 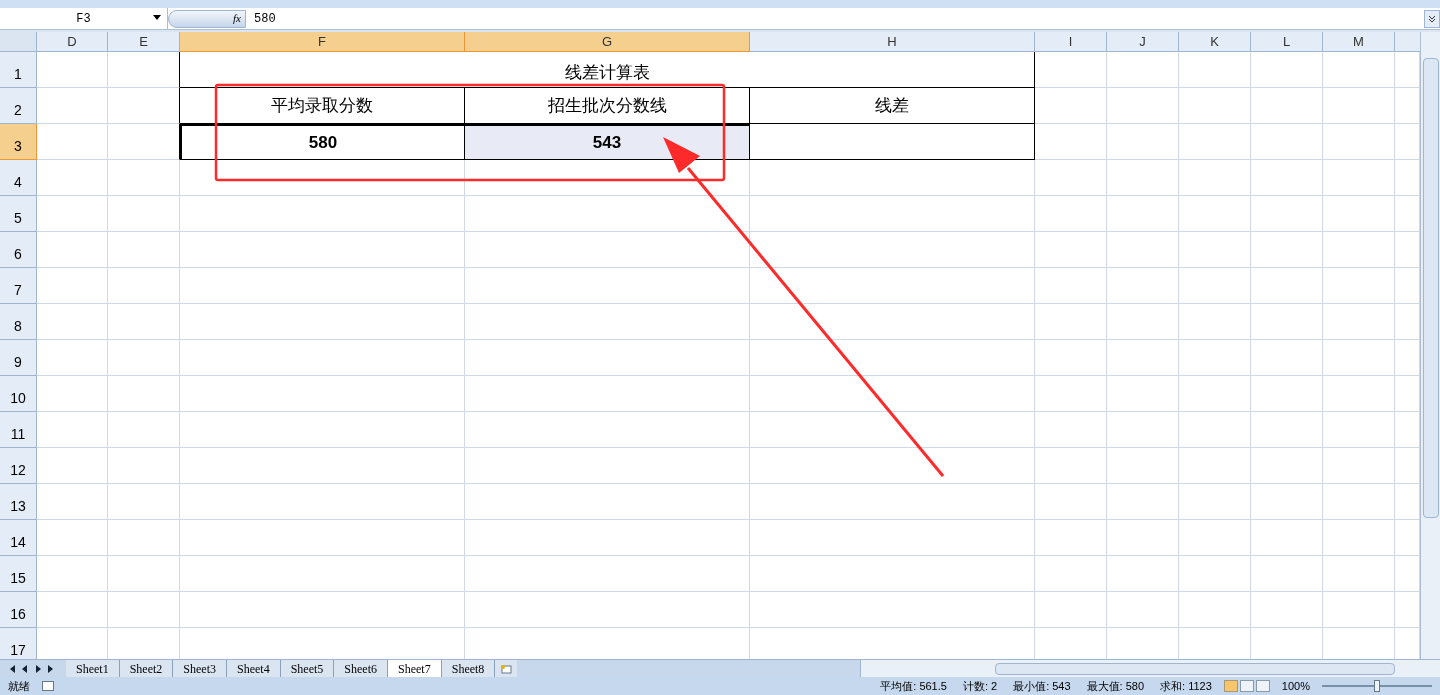 What do you see at coordinates (415, 668) in the screenshot?
I see `sheet-tab: Sheet7` at bounding box center [415, 668].